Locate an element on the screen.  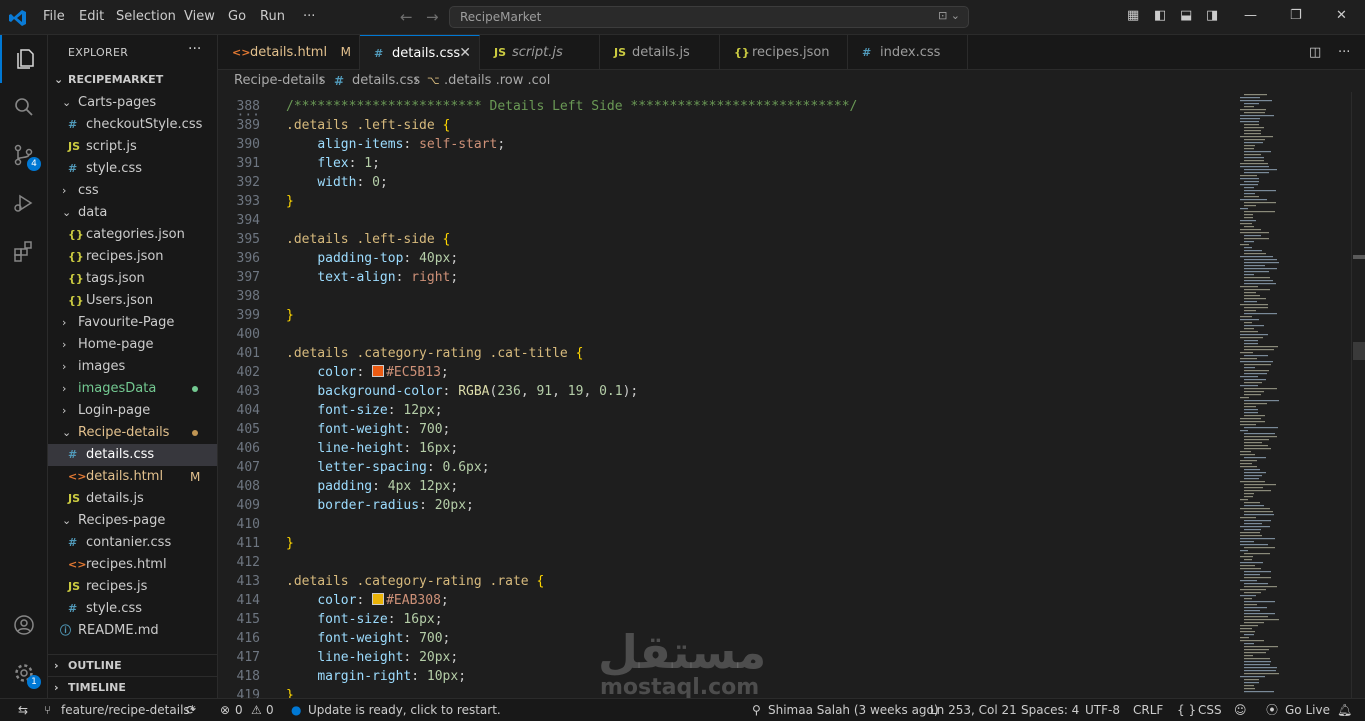
breadcrumb-folder: Recipe-details is located at coordinates (279, 81).